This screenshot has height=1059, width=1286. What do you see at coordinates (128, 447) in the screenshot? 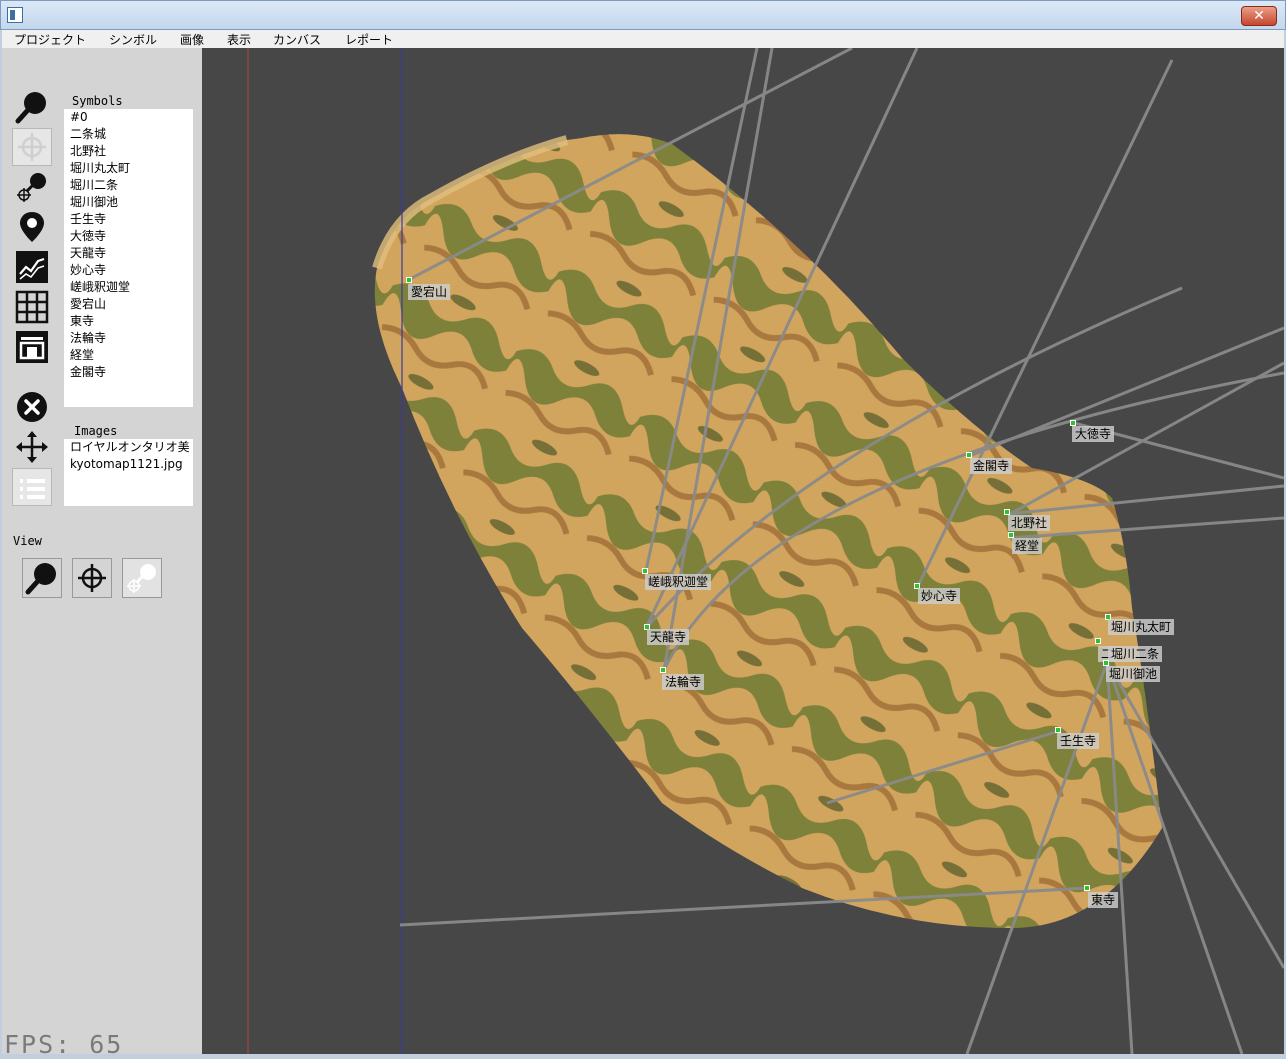
I see `list-item: ロイヤルオンタリオ美` at bounding box center [128, 447].